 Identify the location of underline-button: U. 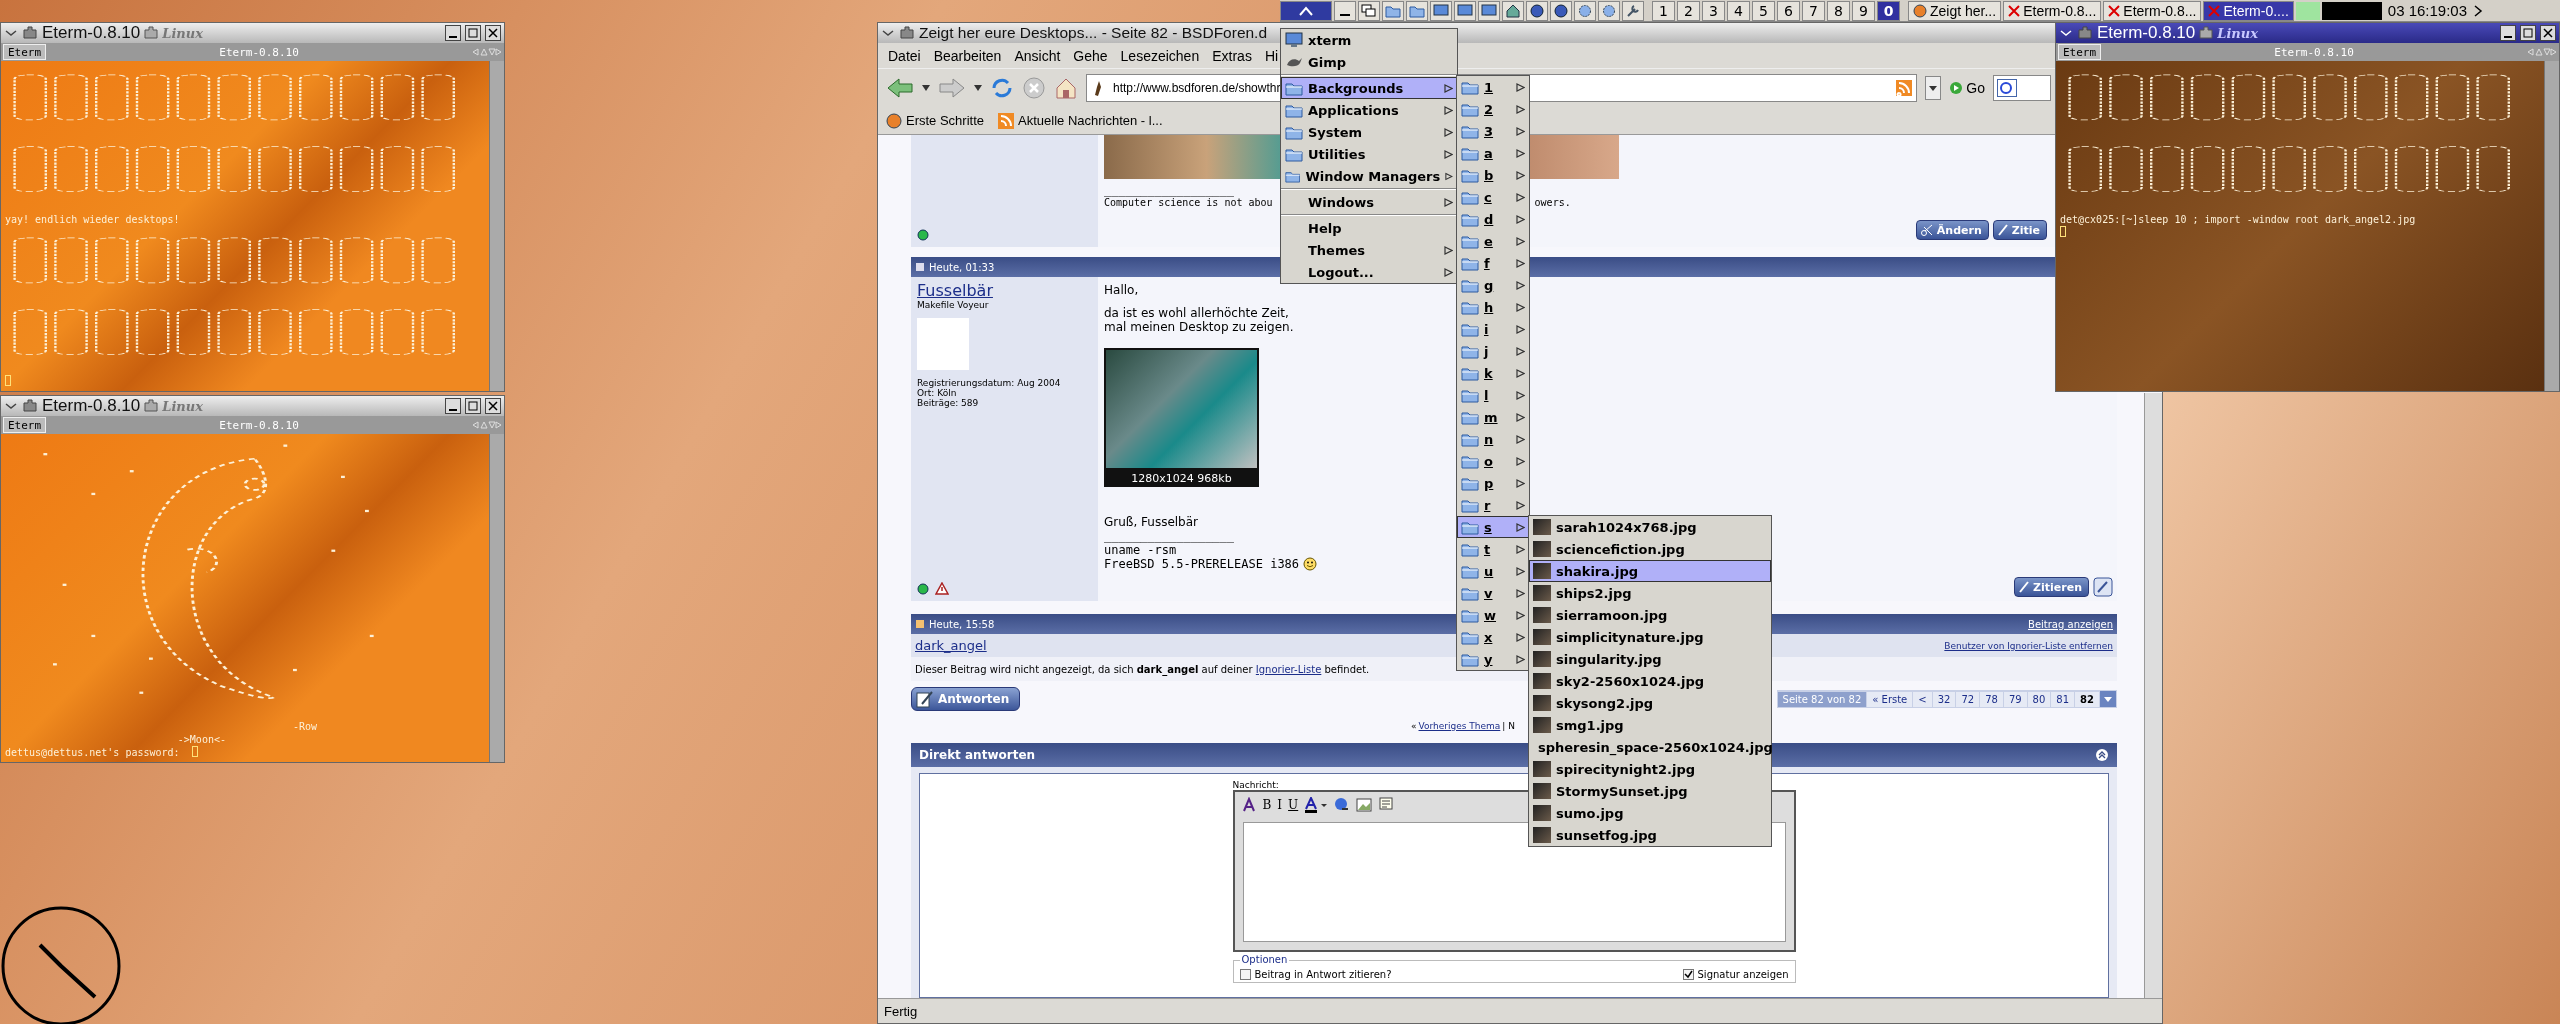
(1293, 805).